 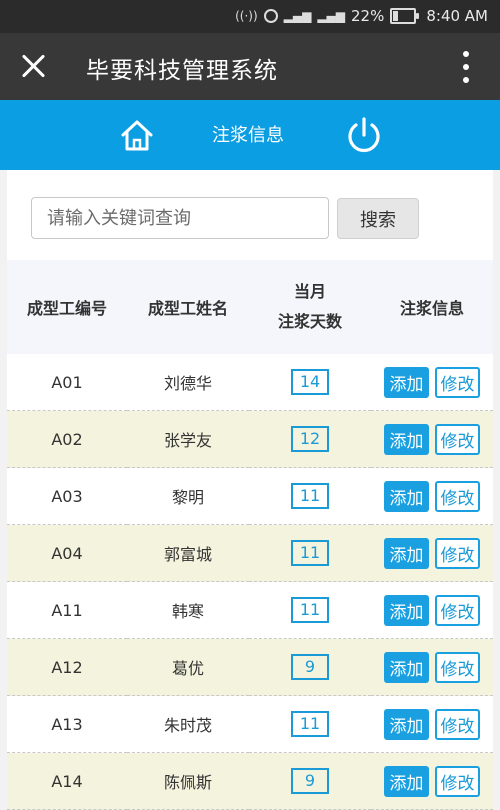 What do you see at coordinates (67, 781) in the screenshot?
I see `worker-code: A14` at bounding box center [67, 781].